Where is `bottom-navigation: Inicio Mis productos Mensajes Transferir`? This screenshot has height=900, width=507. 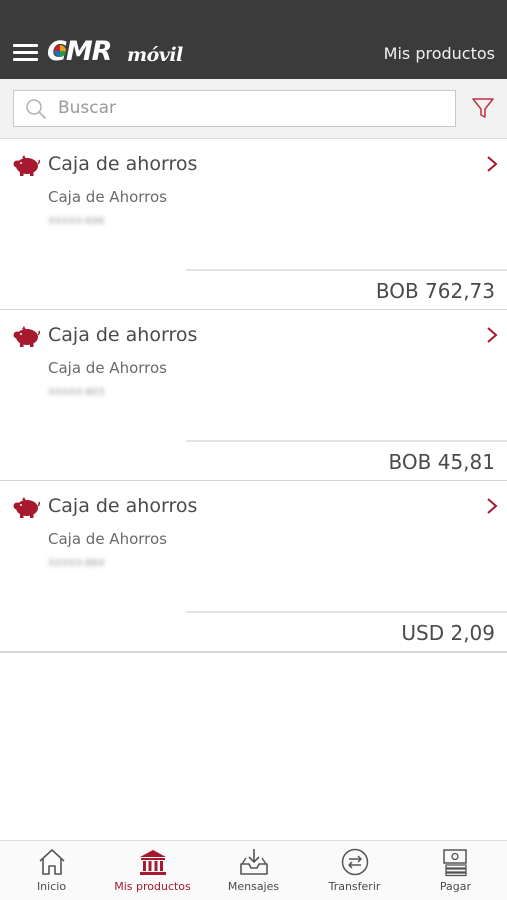 bottom-navigation: Inicio Mis productos Mensajes Transferir is located at coordinates (253, 870).